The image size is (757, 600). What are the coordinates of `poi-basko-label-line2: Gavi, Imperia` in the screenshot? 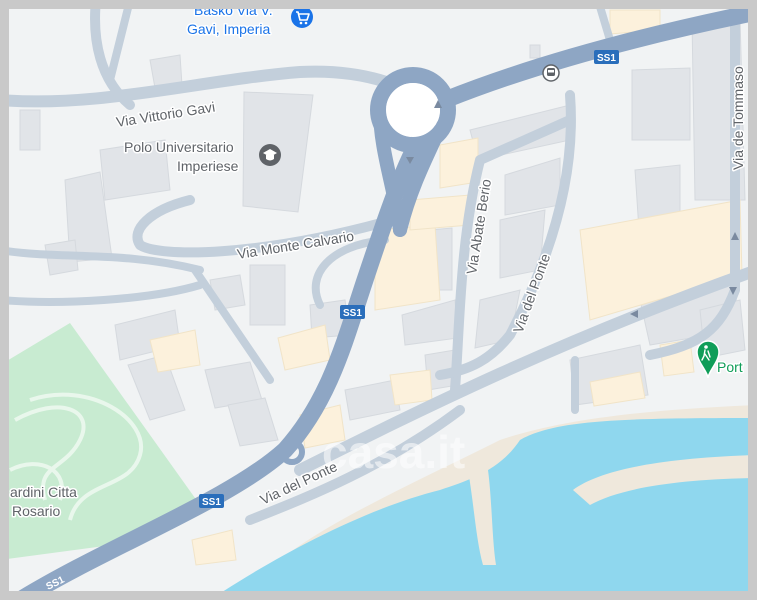 It's located at (228, 29).